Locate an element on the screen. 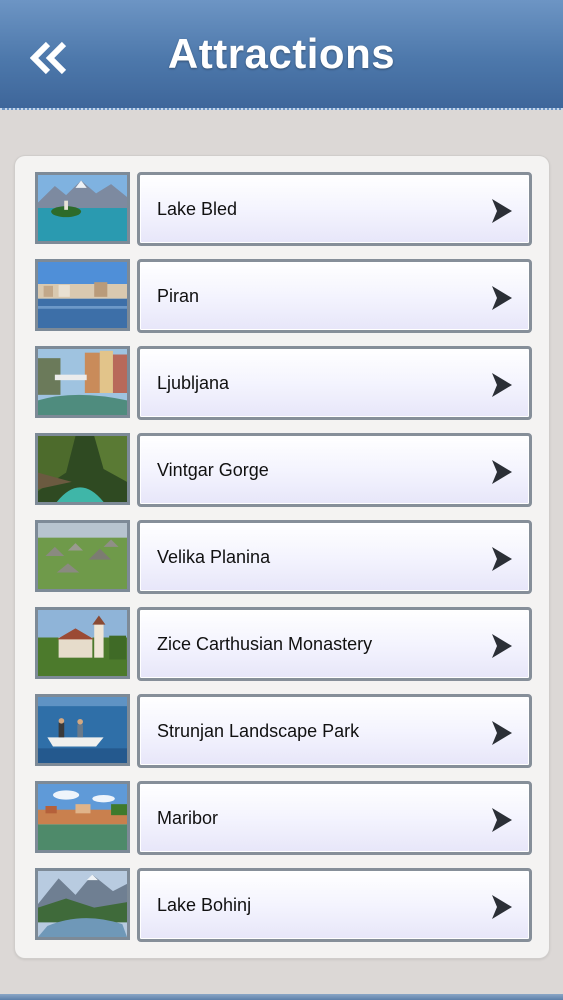 The image size is (563, 1000). attraction-button: Piran is located at coordinates (334, 296).